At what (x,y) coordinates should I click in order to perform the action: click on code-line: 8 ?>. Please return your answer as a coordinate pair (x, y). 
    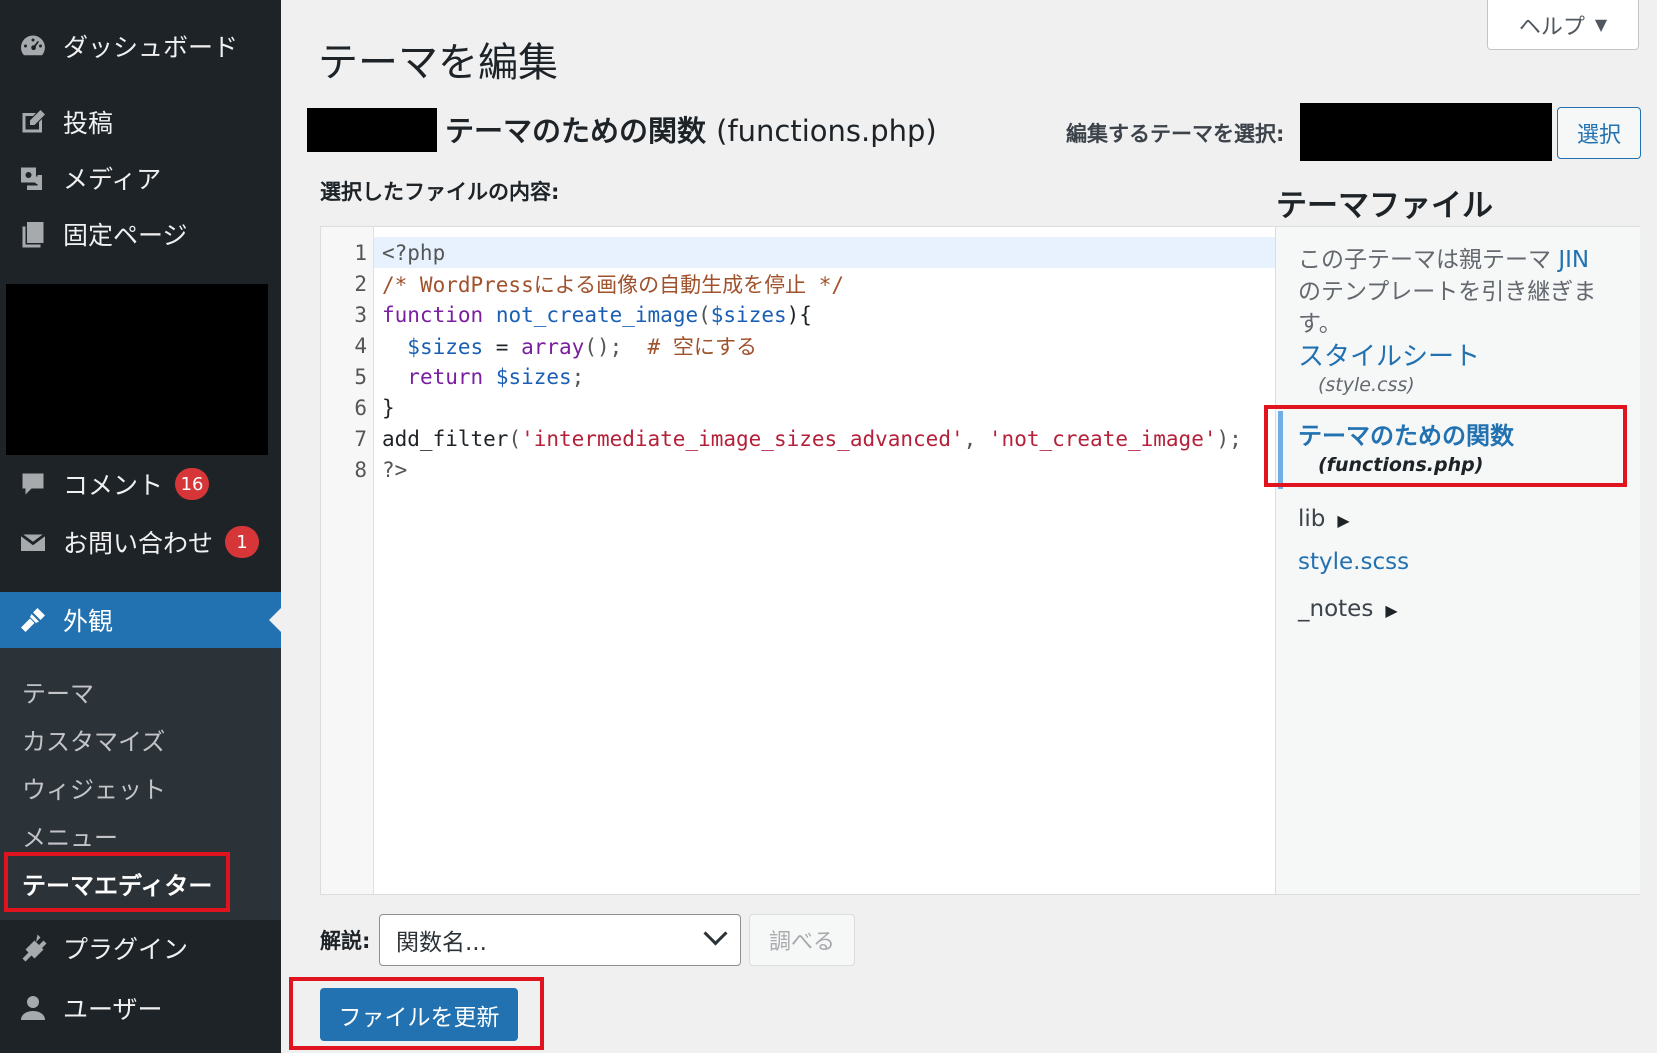
    Looking at the image, I should click on (364, 469).